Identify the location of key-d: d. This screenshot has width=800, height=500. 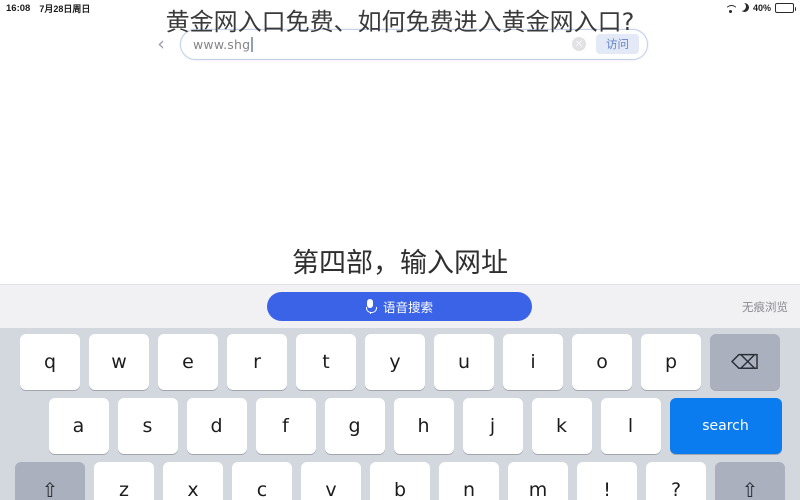
(216, 426).